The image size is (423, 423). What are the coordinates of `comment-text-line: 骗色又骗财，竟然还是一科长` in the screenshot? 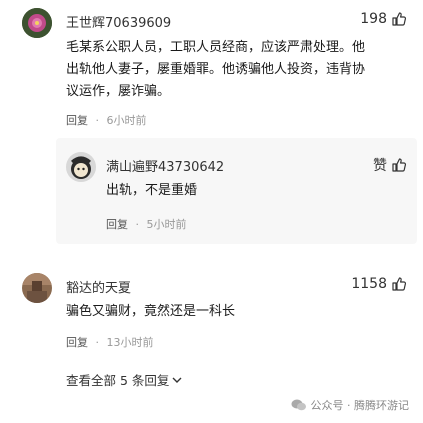 It's located at (151, 311).